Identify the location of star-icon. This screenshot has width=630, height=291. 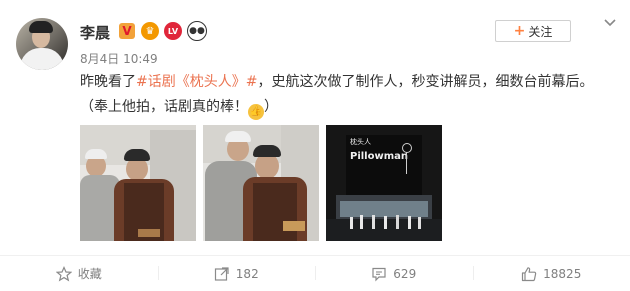
(63, 273).